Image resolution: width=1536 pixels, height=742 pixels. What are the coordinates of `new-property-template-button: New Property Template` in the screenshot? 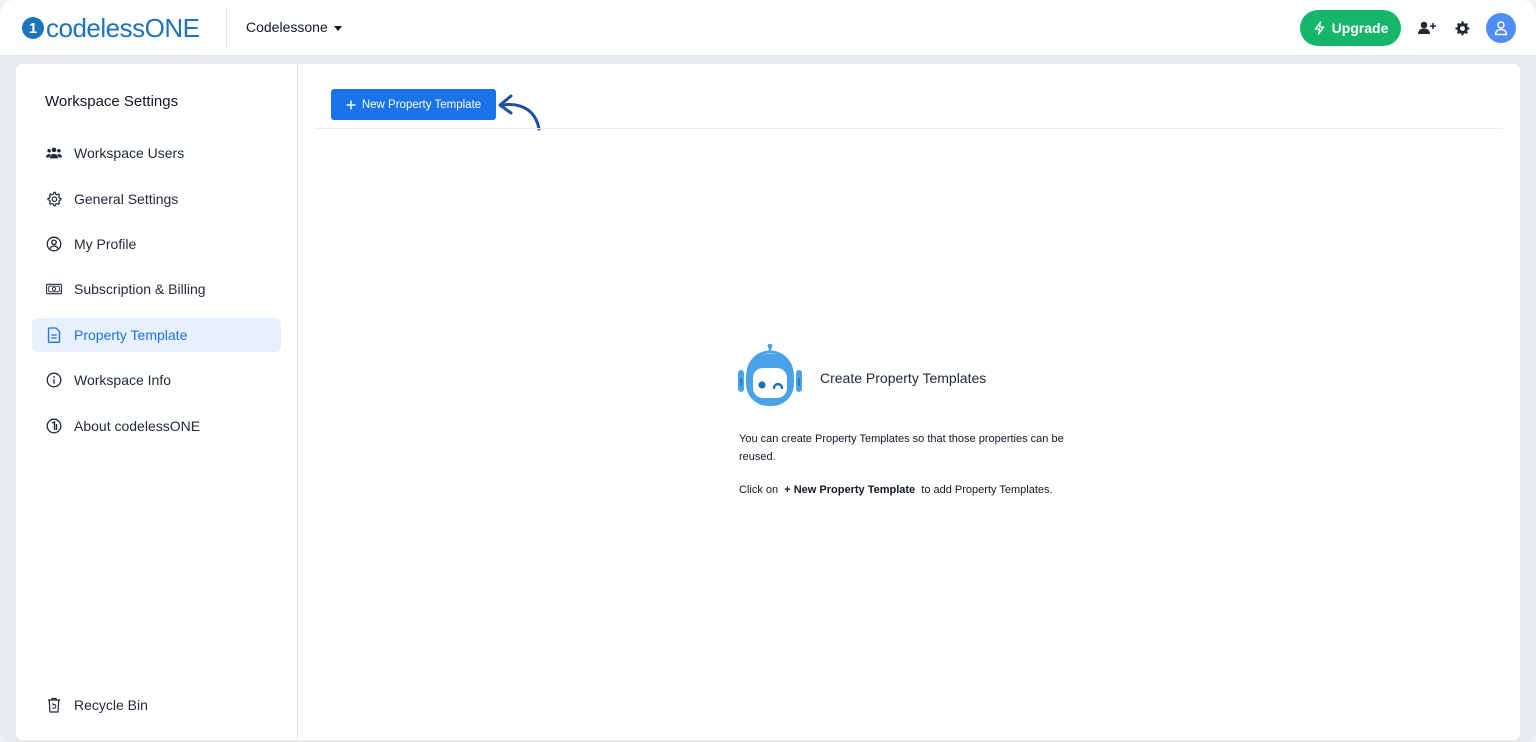 It's located at (413, 104).